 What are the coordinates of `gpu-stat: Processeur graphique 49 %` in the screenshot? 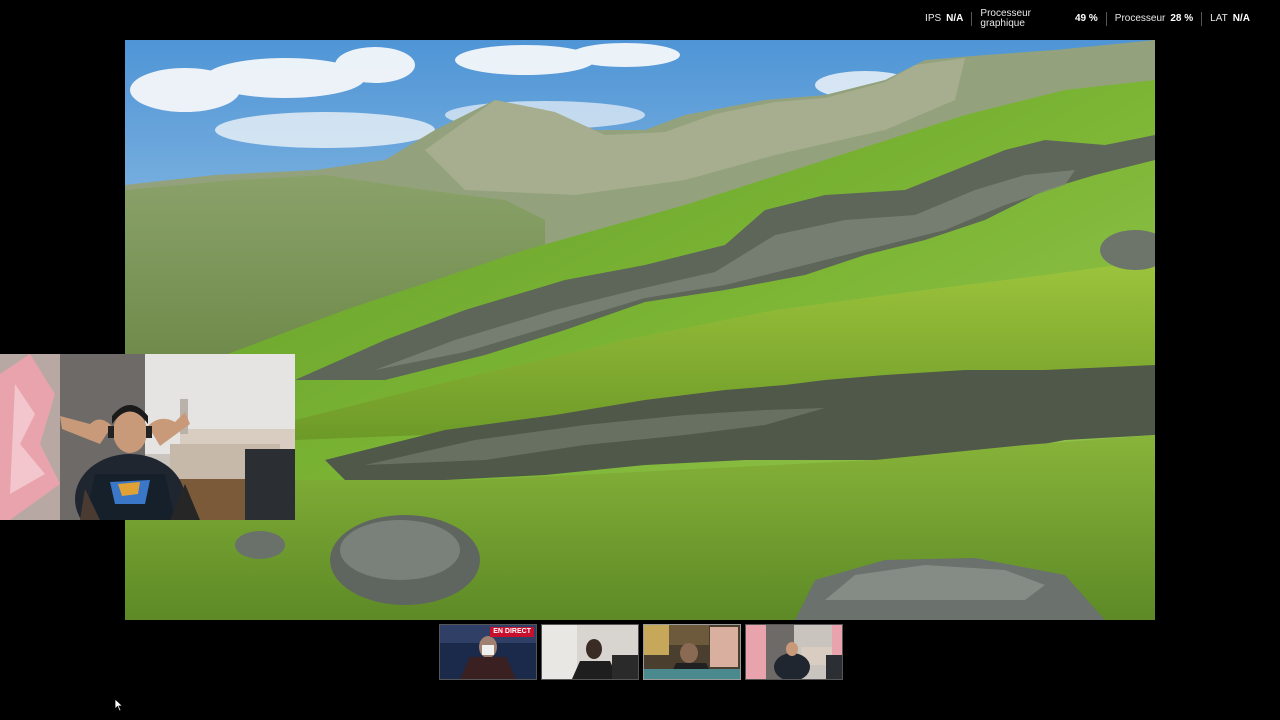 It's located at (1038, 19).